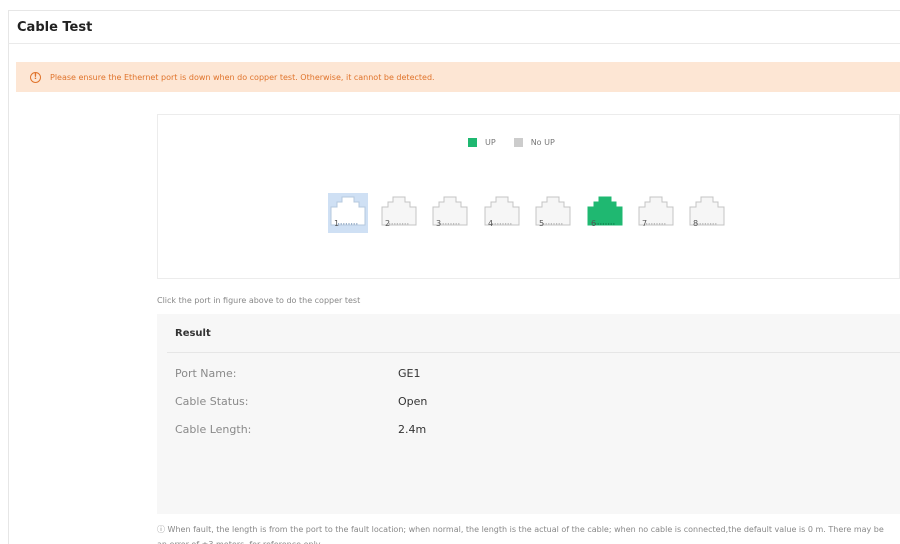 The width and height of the screenshot is (900, 544). I want to click on info-circle-icon: ⓘ, so click(162, 529).